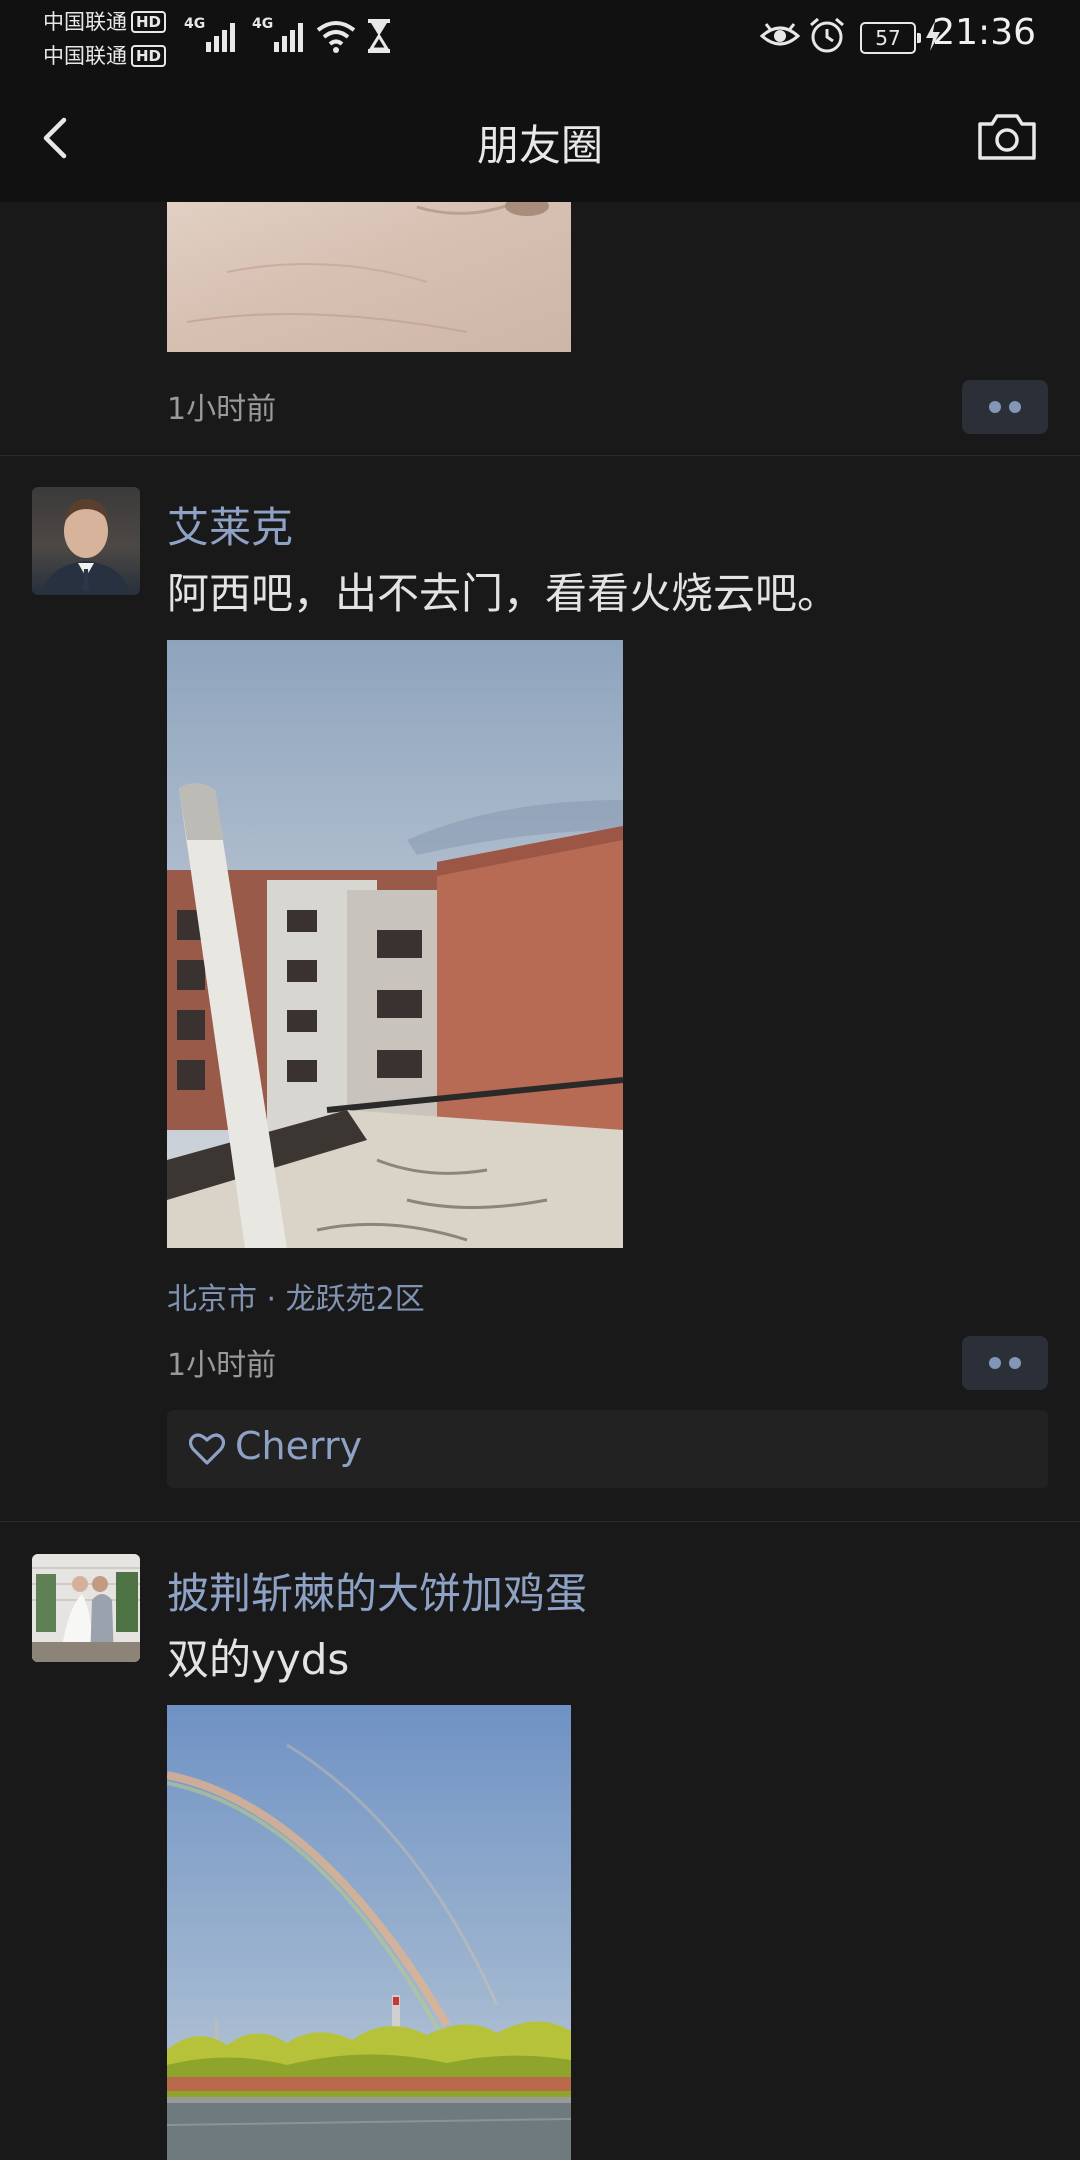 Image resolution: width=1080 pixels, height=2160 pixels. What do you see at coordinates (222, 1365) in the screenshot?
I see `post-1-time: 1小时前` at bounding box center [222, 1365].